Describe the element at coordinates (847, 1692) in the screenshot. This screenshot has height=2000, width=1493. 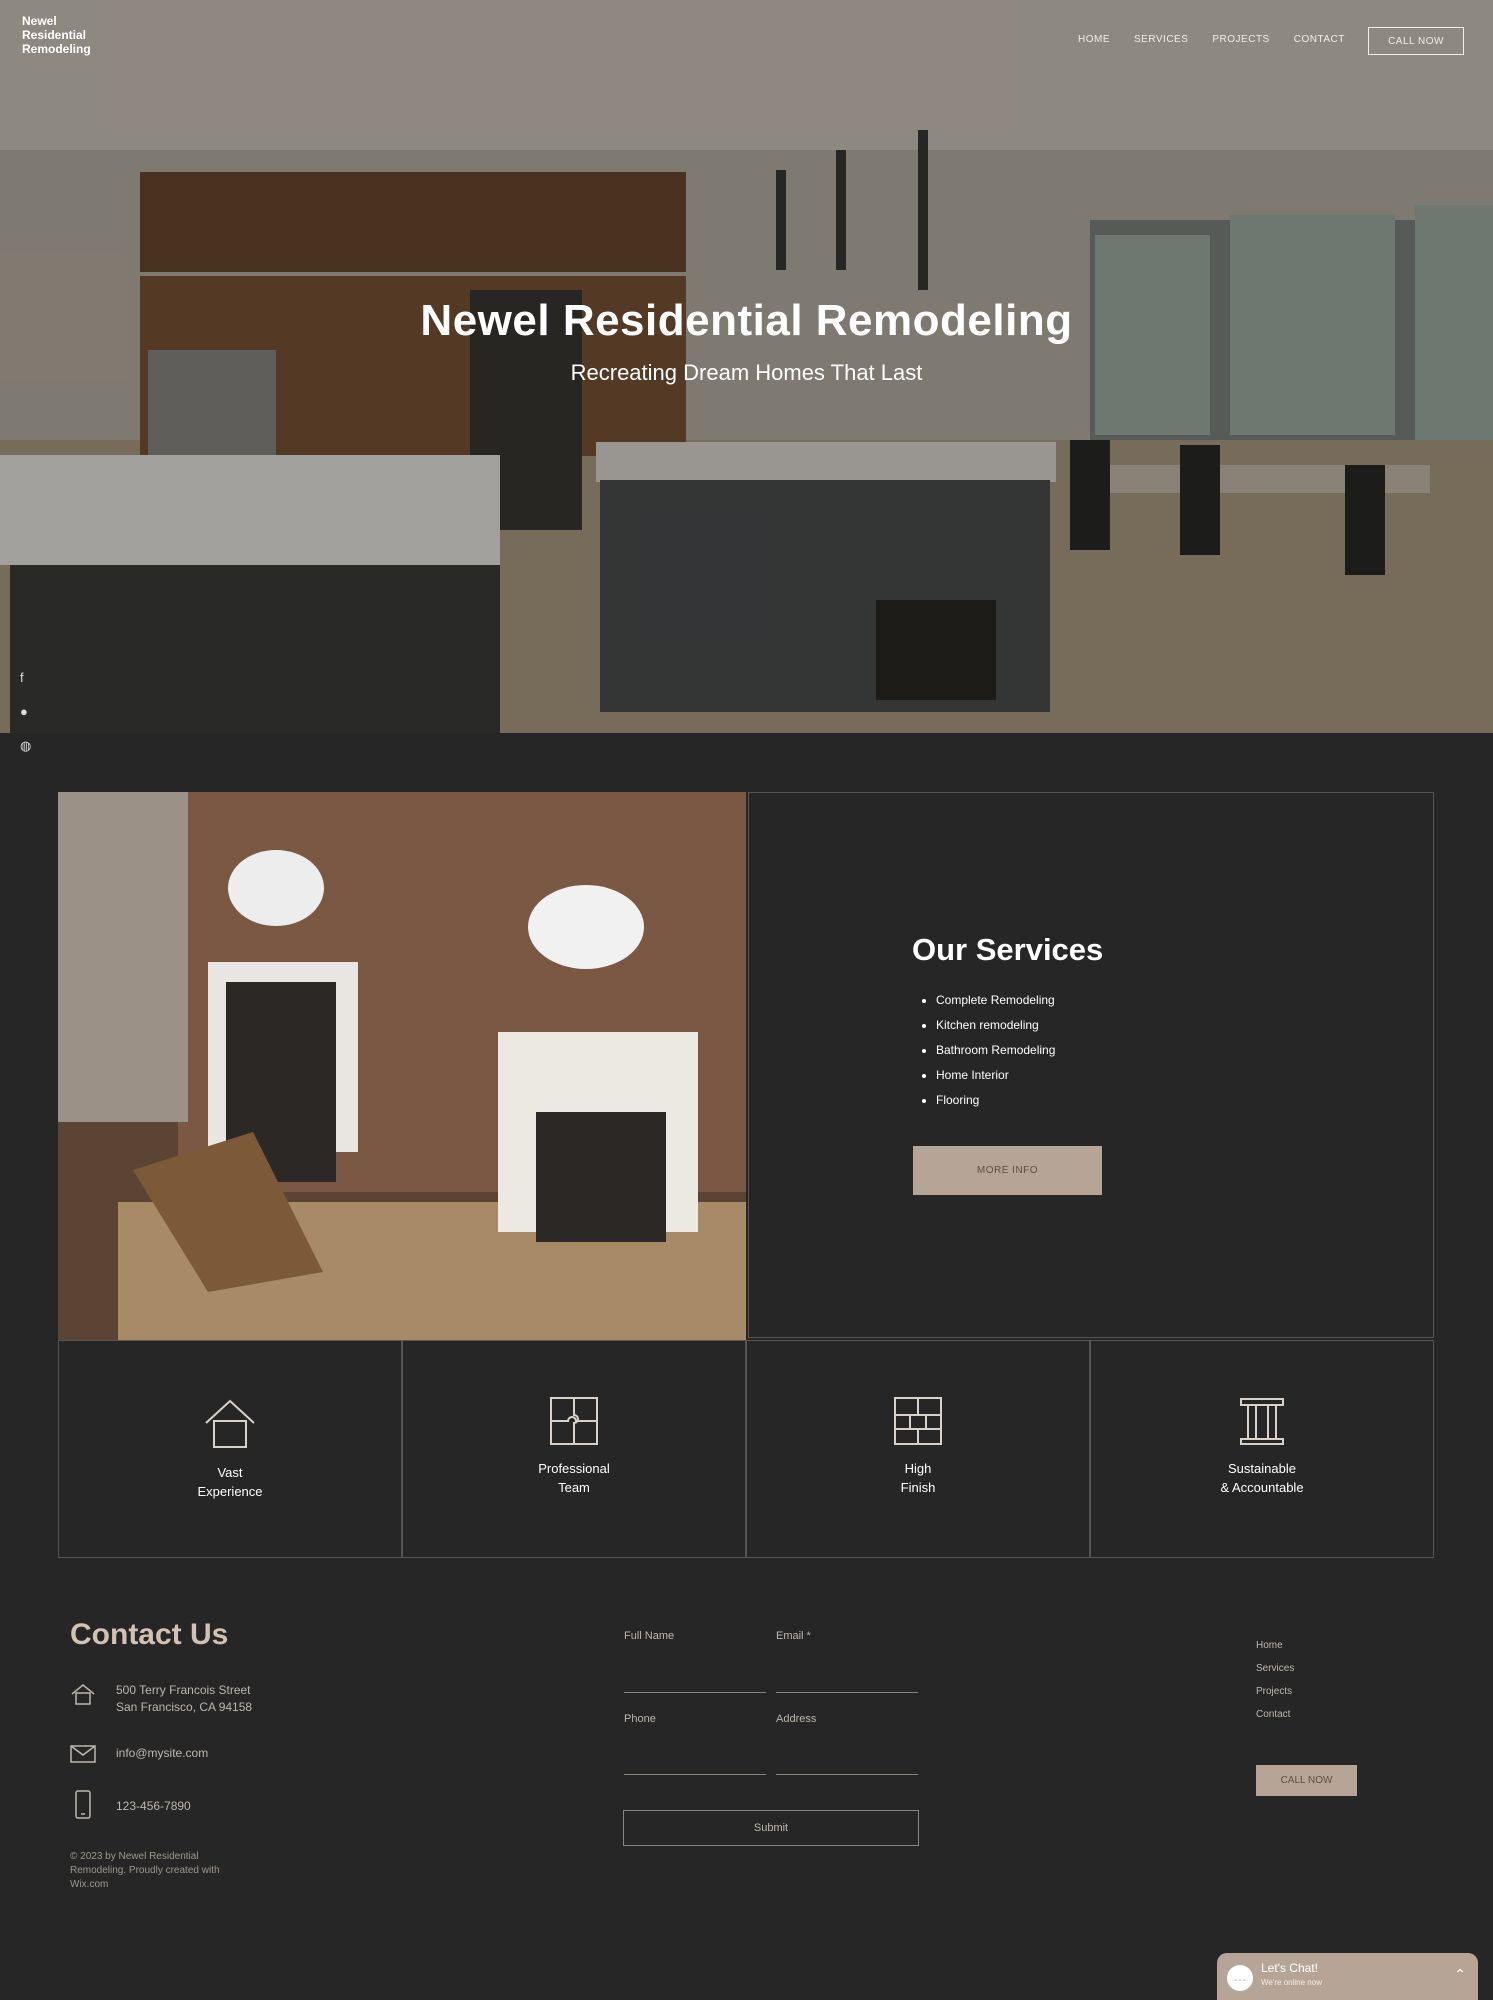
I see `email-input` at that location.